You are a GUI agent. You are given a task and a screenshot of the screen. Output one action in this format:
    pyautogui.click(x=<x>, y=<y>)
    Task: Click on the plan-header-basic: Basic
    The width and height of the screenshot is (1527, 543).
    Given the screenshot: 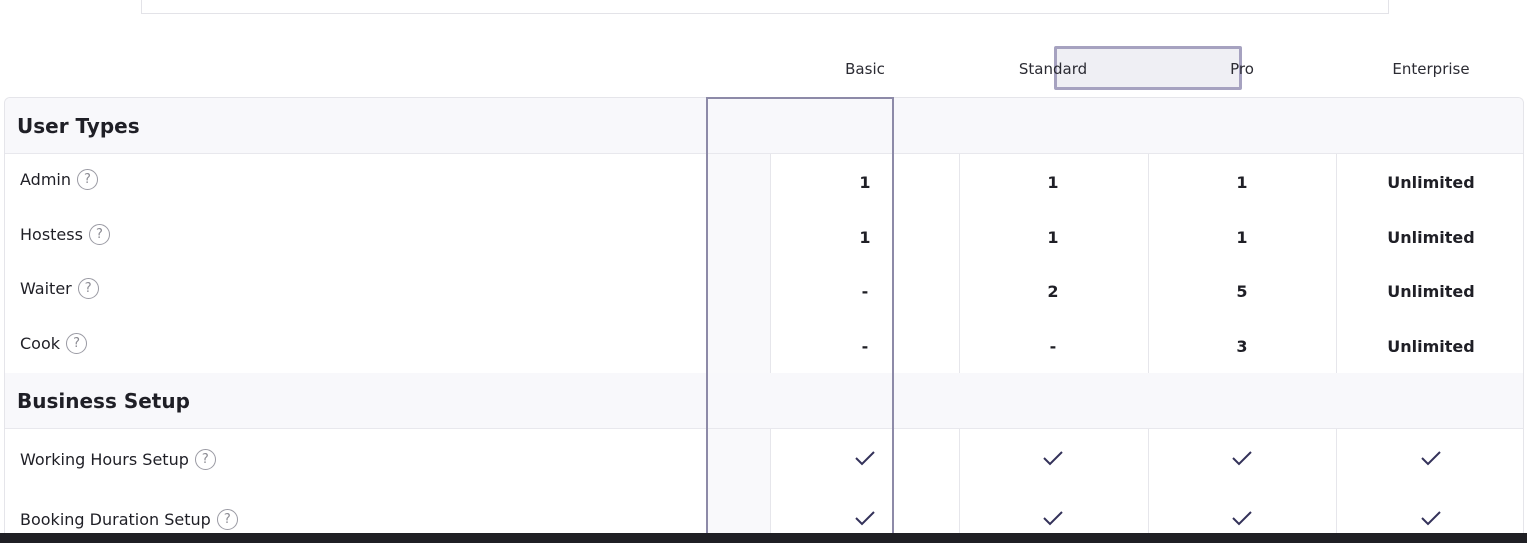 What is the action you would take?
    pyautogui.click(x=865, y=69)
    